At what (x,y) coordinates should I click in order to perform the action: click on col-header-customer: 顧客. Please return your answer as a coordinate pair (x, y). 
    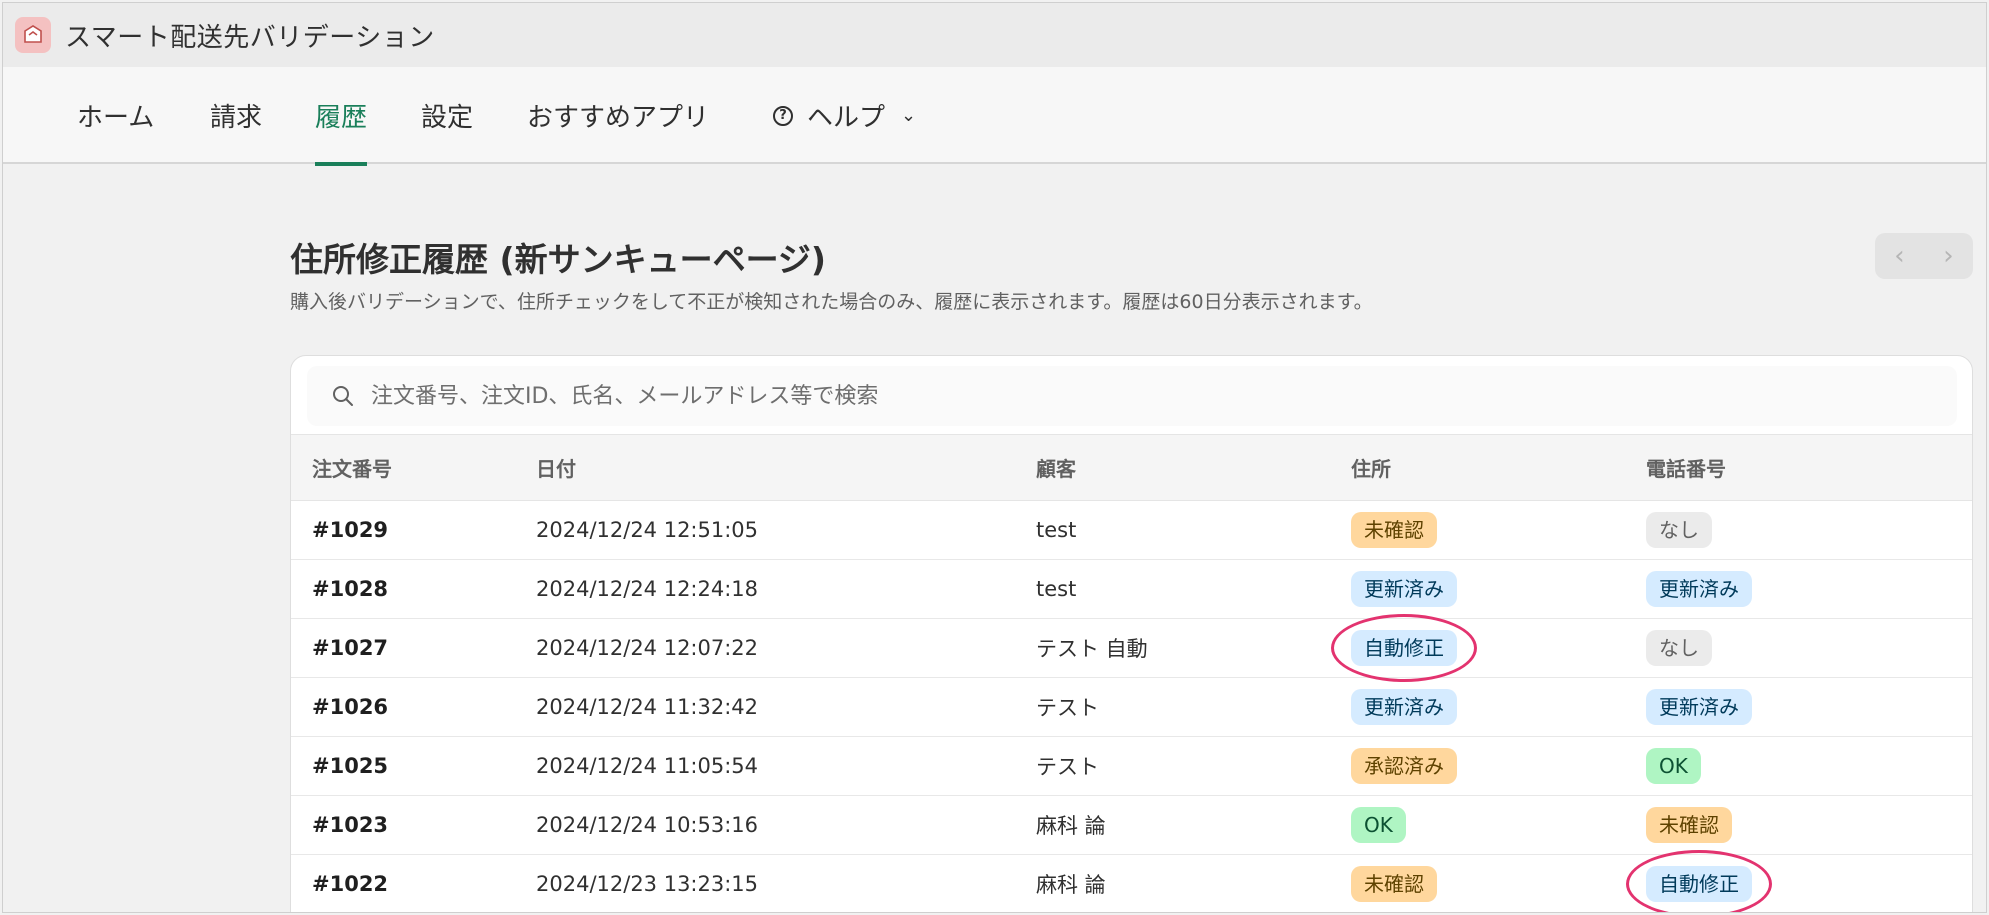
    Looking at the image, I should click on (1193, 467).